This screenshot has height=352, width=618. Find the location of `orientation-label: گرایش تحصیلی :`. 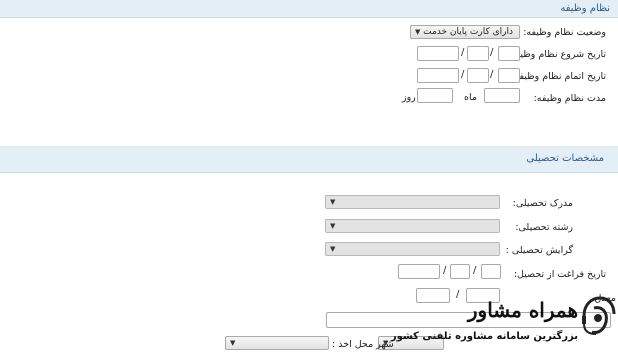

orientation-label: گرایش تحصیلی : is located at coordinates (539, 250).